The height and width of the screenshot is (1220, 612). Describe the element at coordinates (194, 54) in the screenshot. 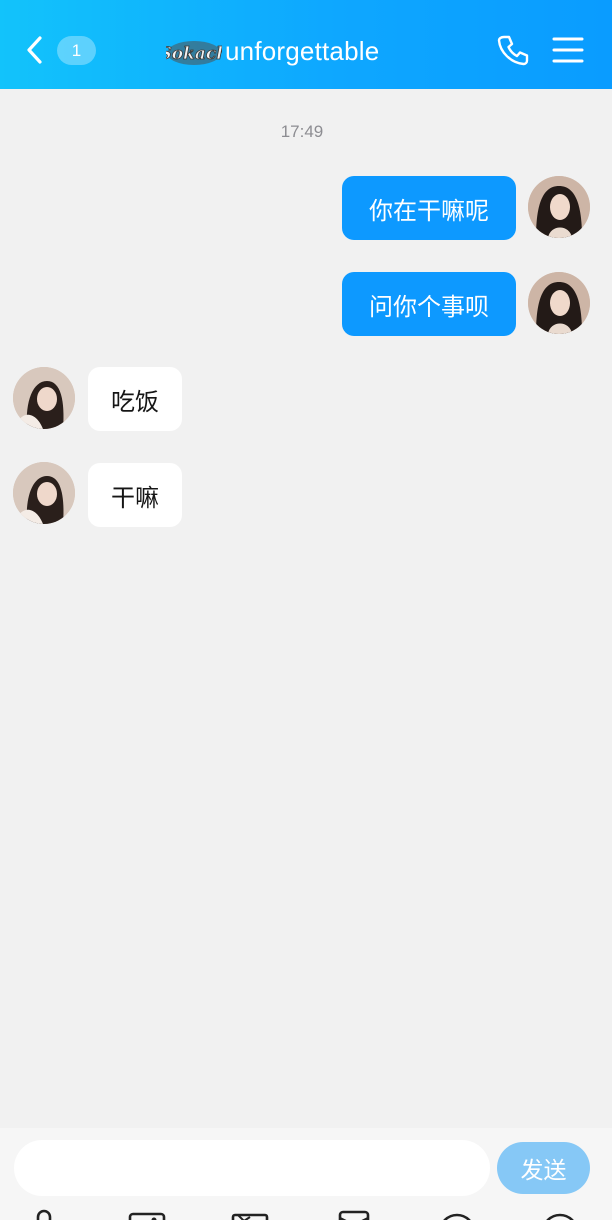

I see `logo-text: Sokach` at that location.